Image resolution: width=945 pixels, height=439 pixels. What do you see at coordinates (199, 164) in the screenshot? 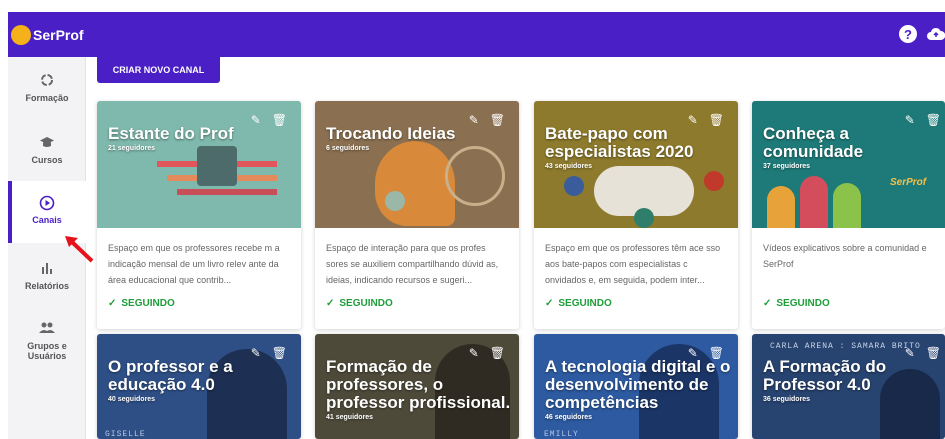
I see `card-cover: ✎ 🗑 Estante do Prof 21 seguidores` at bounding box center [199, 164].